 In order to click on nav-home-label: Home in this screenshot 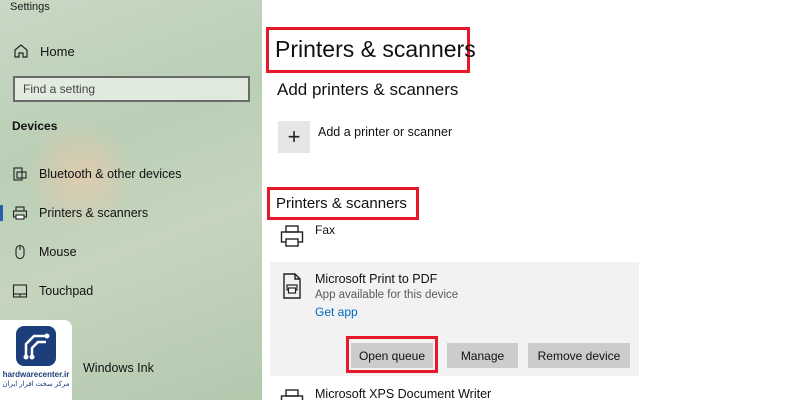, I will do `click(57, 51)`.